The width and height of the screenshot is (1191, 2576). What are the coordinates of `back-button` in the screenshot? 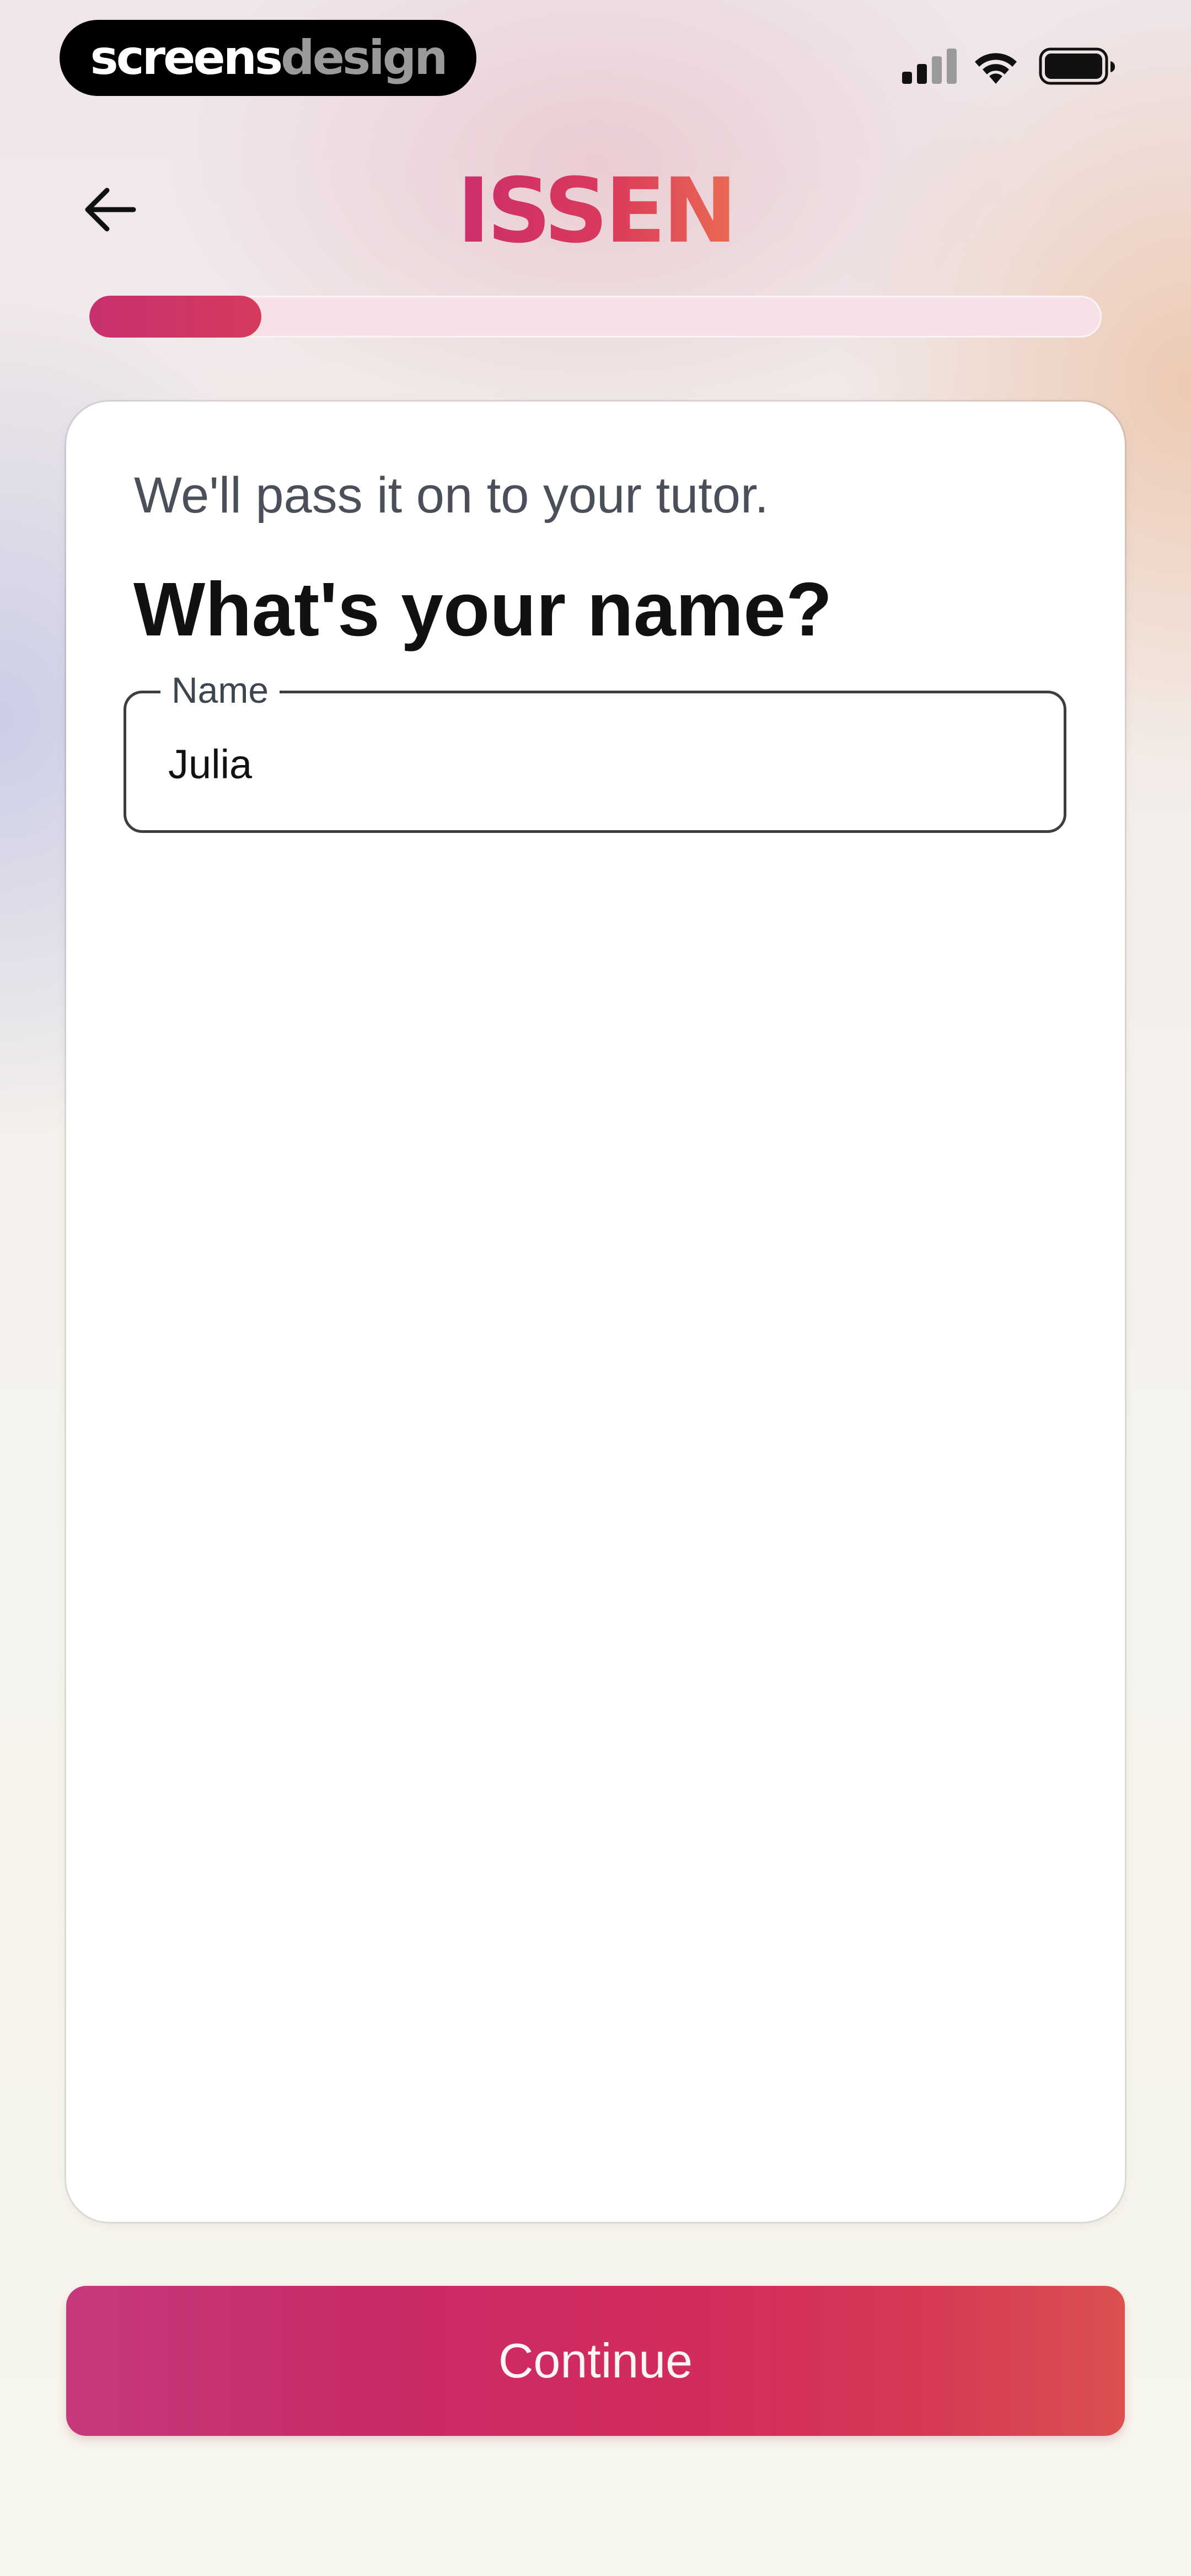 It's located at (110, 210).